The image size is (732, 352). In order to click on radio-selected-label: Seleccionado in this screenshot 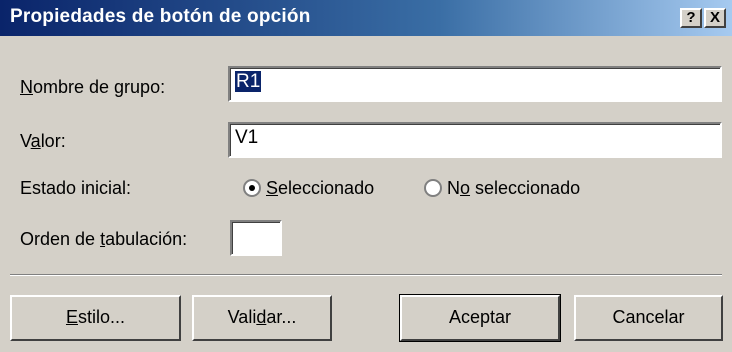, I will do `click(320, 188)`.